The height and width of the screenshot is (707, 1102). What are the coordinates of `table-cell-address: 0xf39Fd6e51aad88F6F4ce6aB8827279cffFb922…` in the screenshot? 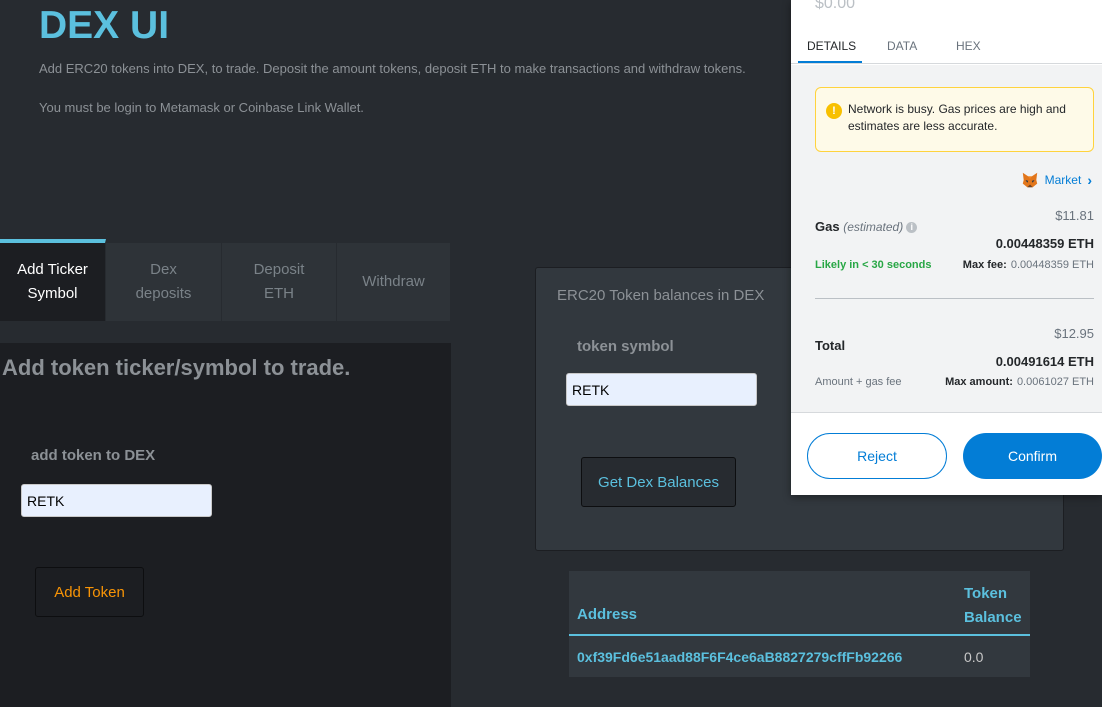 It's located at (740, 657).